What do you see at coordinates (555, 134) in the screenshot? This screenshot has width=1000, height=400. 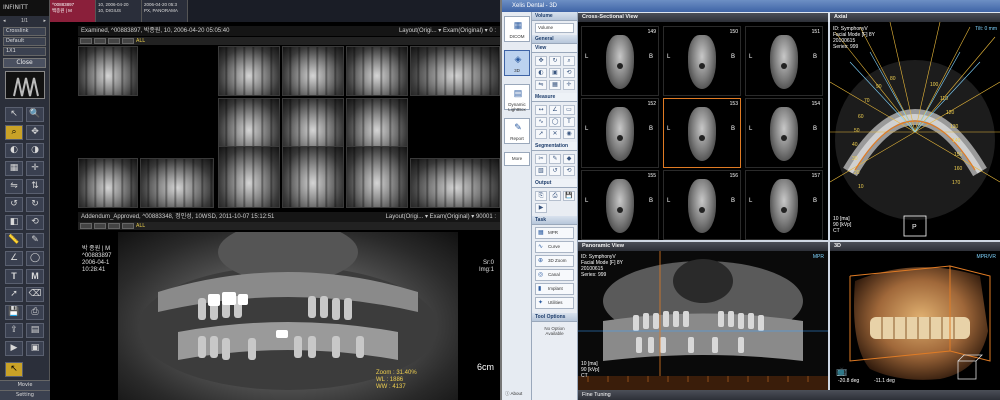 I see `delete-icon: ✕` at bounding box center [555, 134].